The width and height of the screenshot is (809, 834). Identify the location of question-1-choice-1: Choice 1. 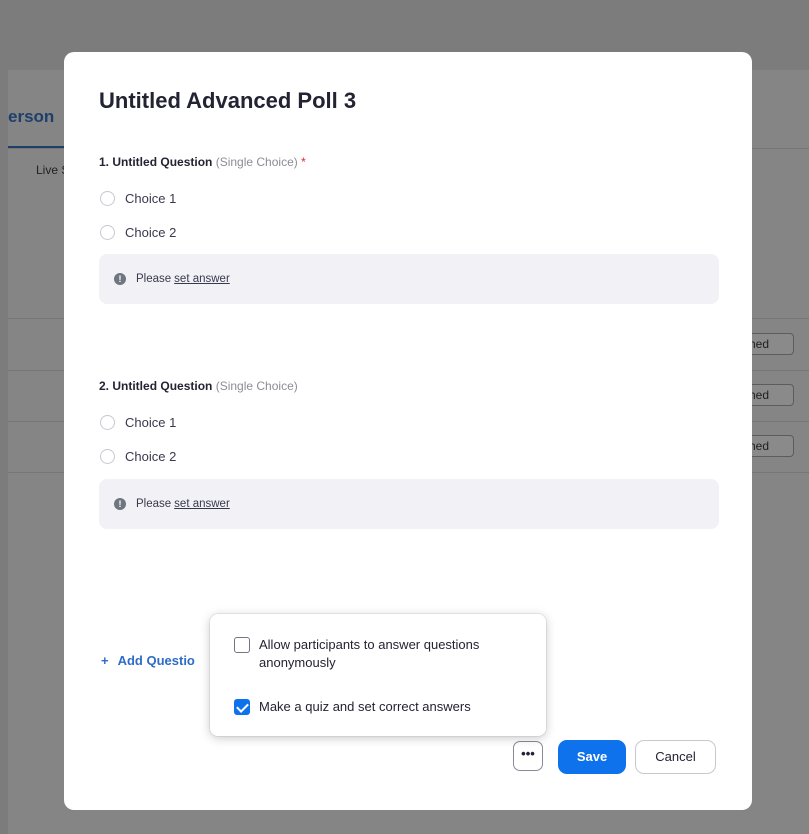
(138, 198).